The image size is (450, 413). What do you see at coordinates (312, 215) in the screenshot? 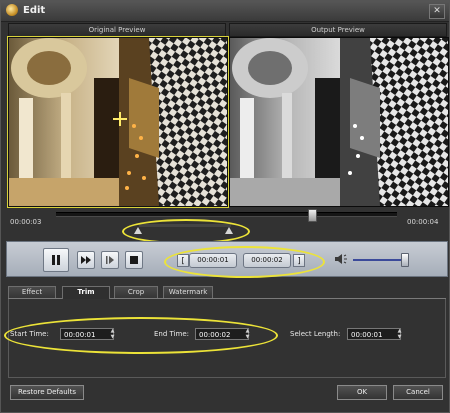
I see `seek-thumb` at bounding box center [312, 215].